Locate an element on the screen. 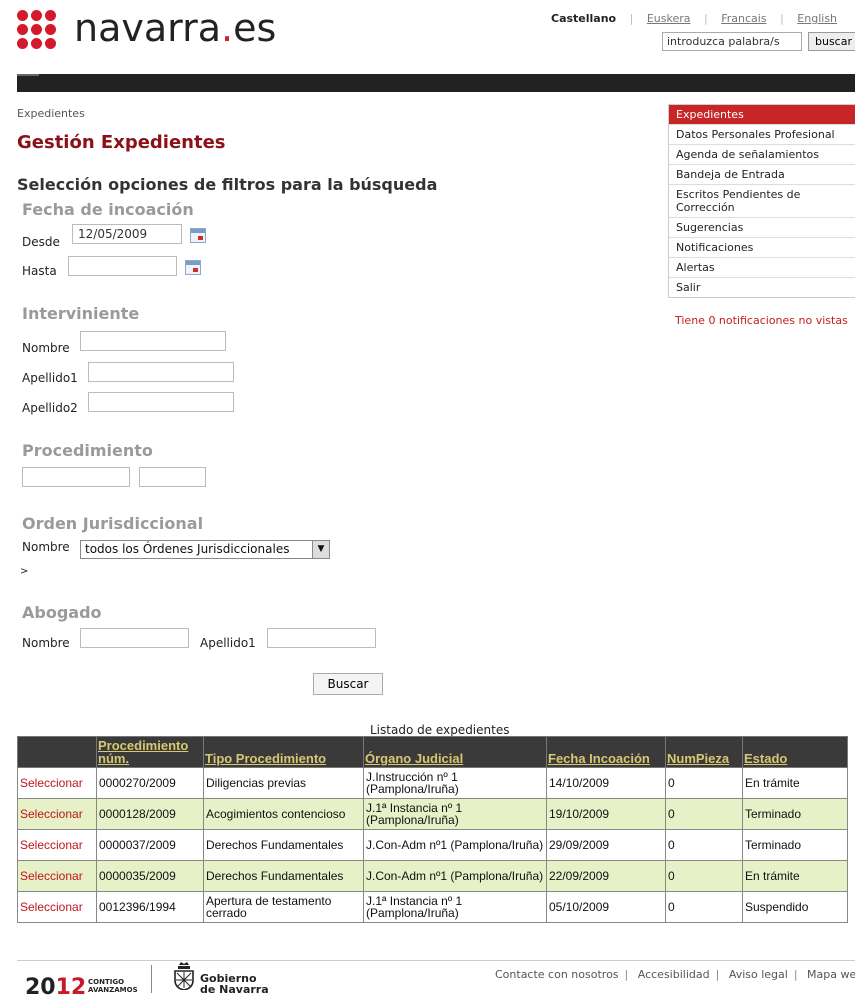  interviniente-nombre-input is located at coordinates (153, 341).